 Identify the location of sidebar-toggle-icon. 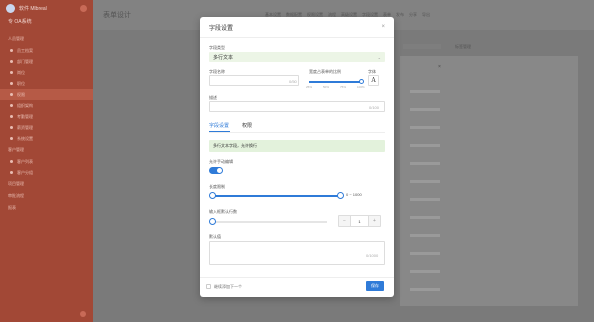
(83, 8).